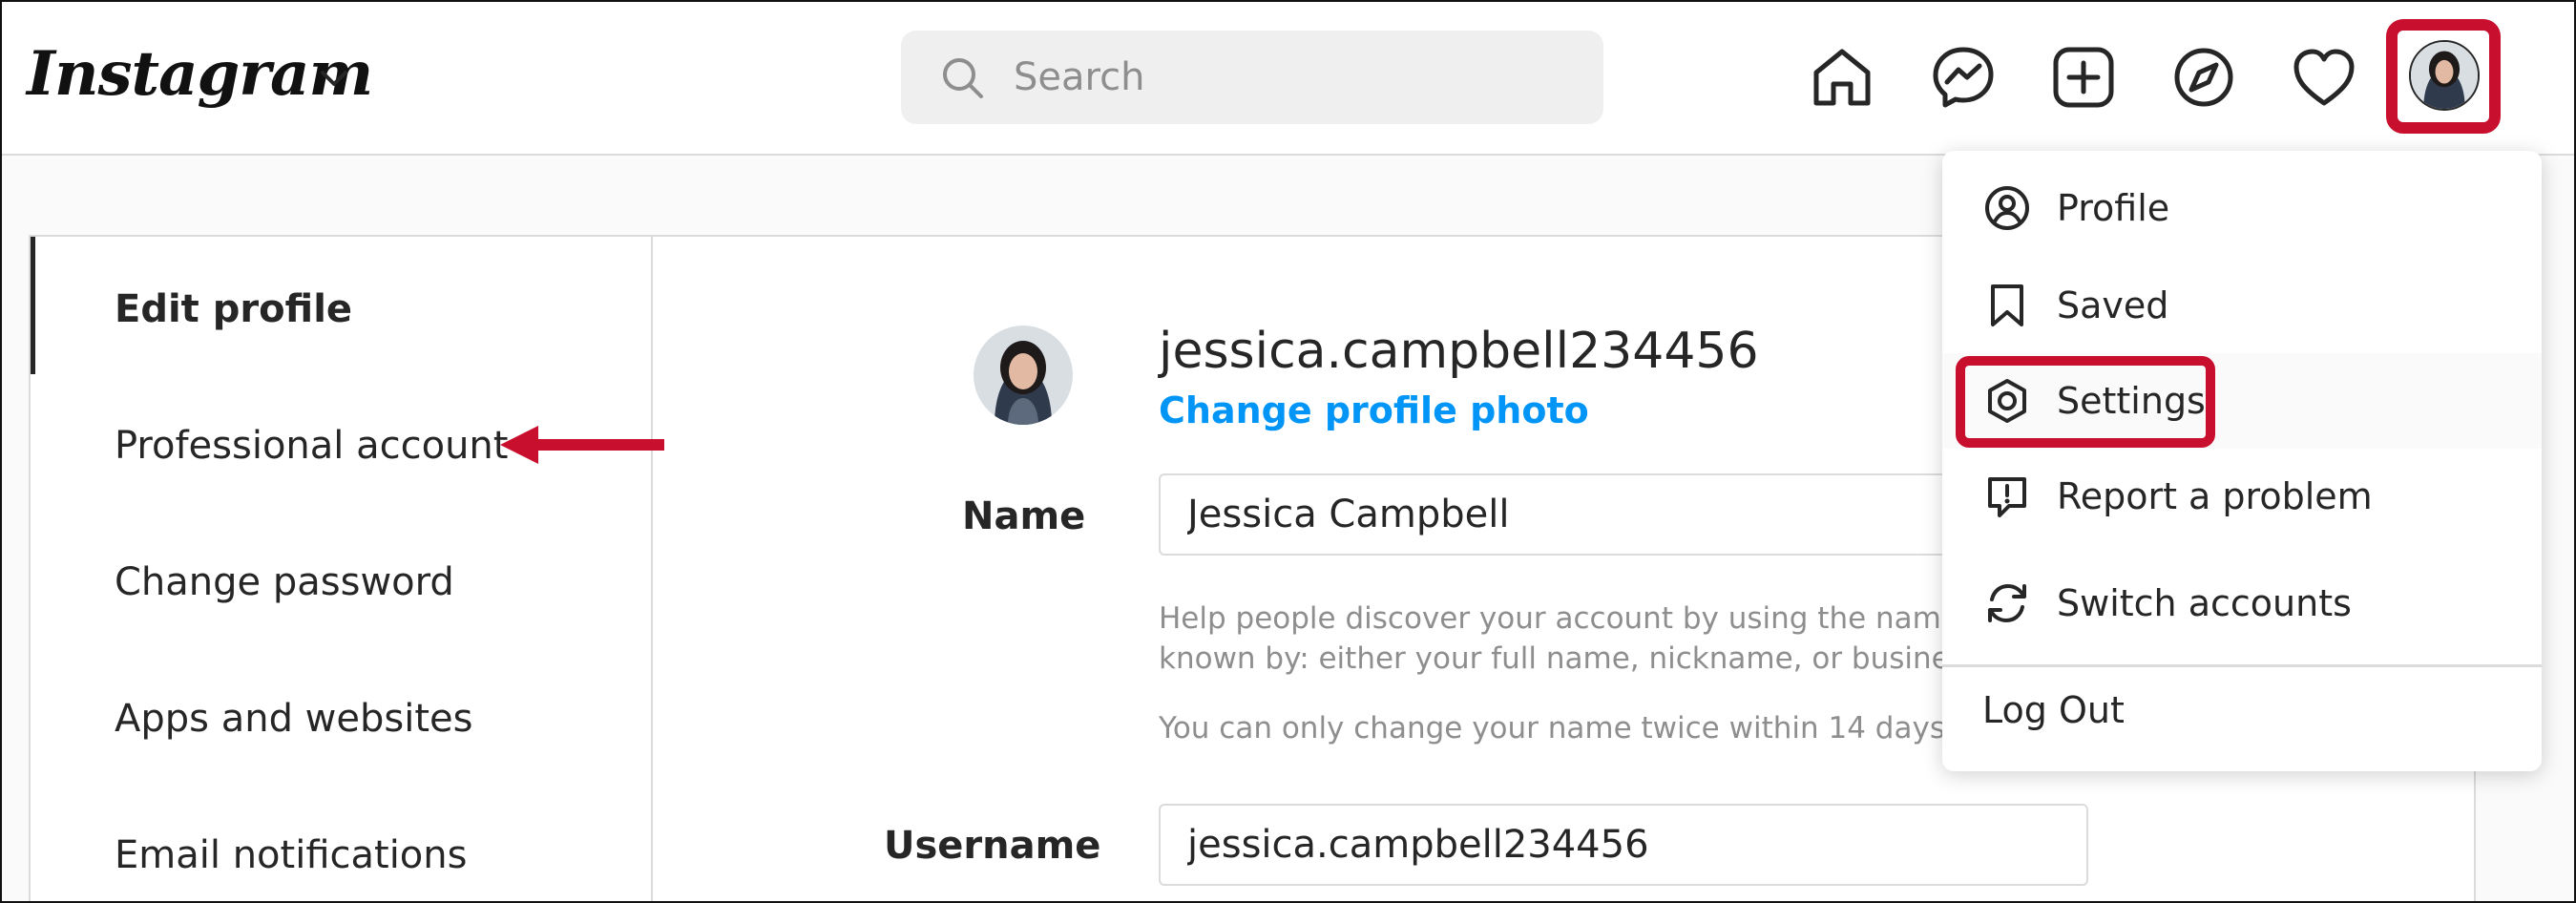 This screenshot has height=903, width=2576. I want to click on settings-annotation-highlight, so click(2085, 402).